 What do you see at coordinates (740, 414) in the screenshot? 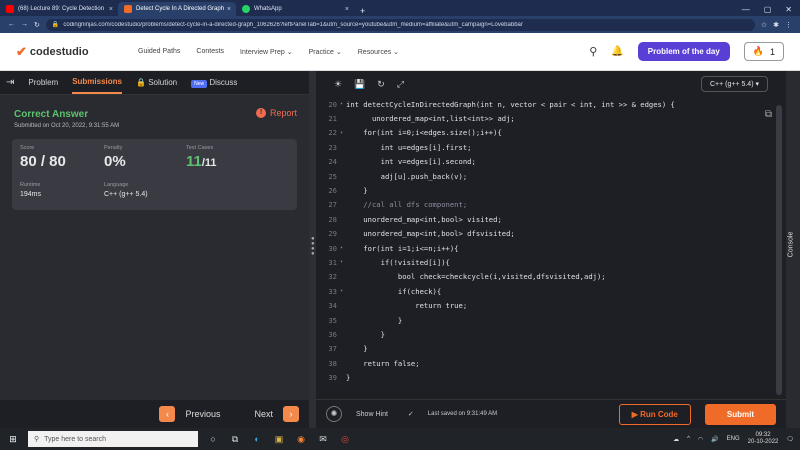
I see `submit-button: Submit` at bounding box center [740, 414].